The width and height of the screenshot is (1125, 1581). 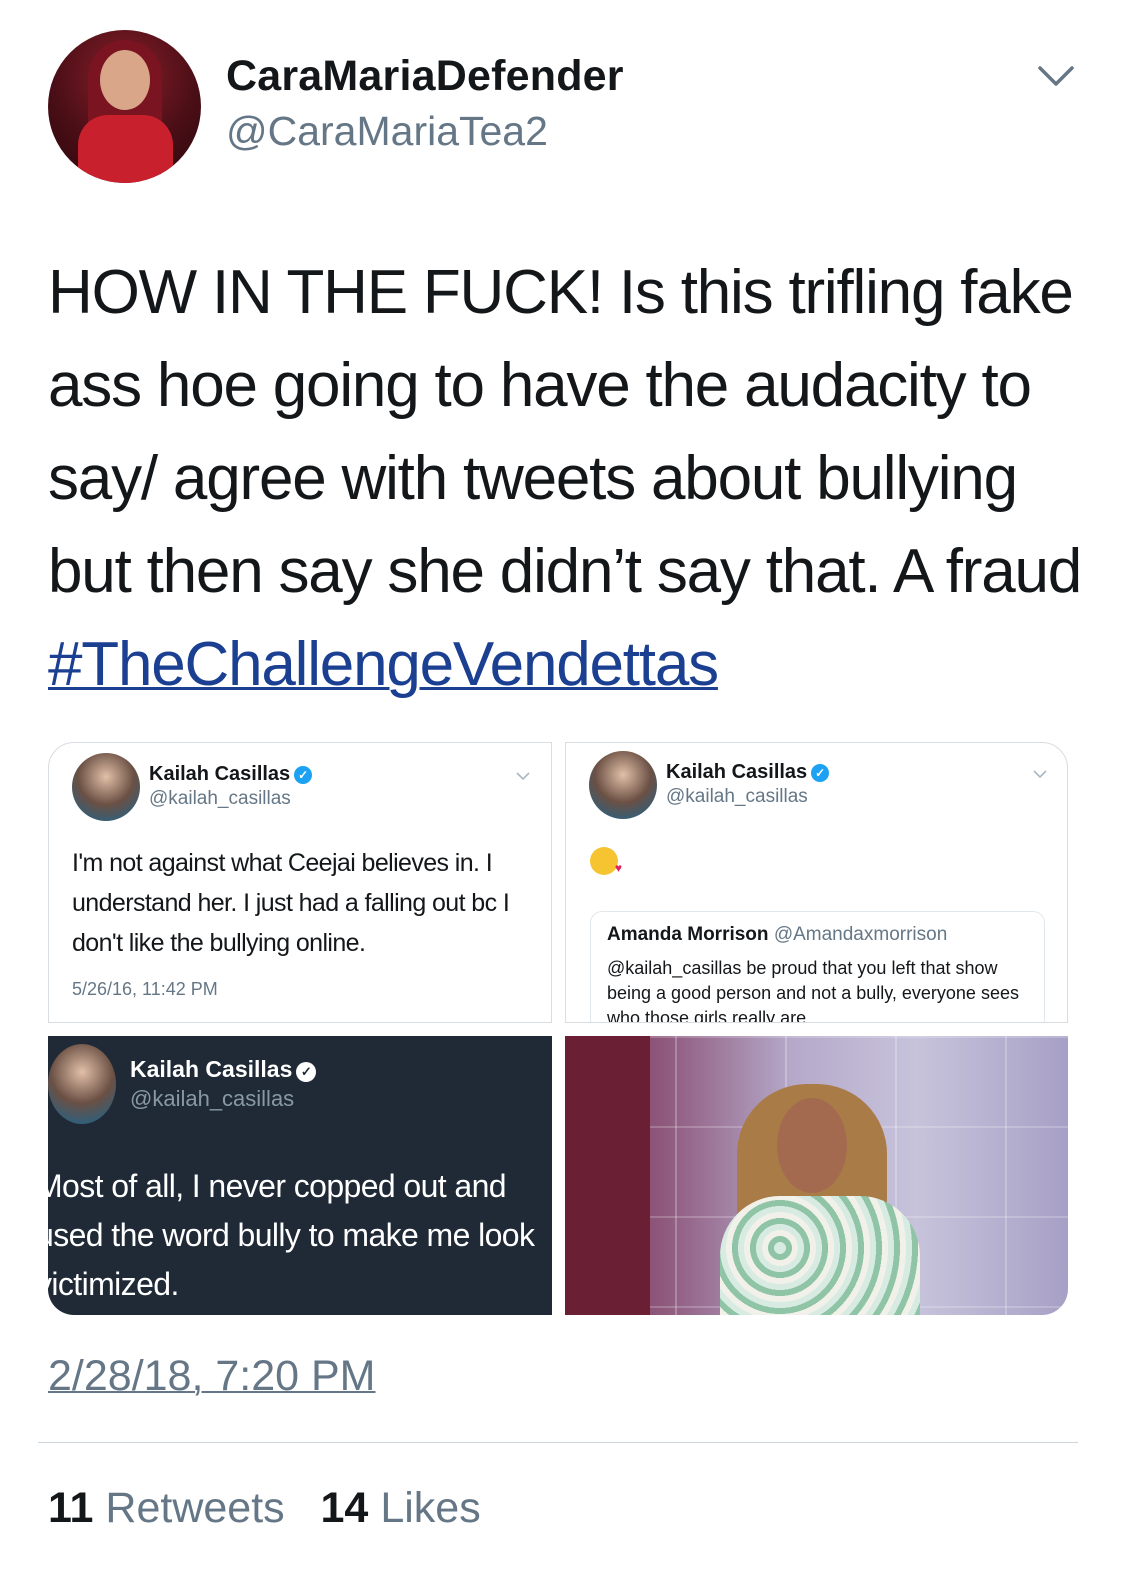 I want to click on quoted-tweet-time: 5/26/16, 11:42 PM, so click(x=145, y=989).